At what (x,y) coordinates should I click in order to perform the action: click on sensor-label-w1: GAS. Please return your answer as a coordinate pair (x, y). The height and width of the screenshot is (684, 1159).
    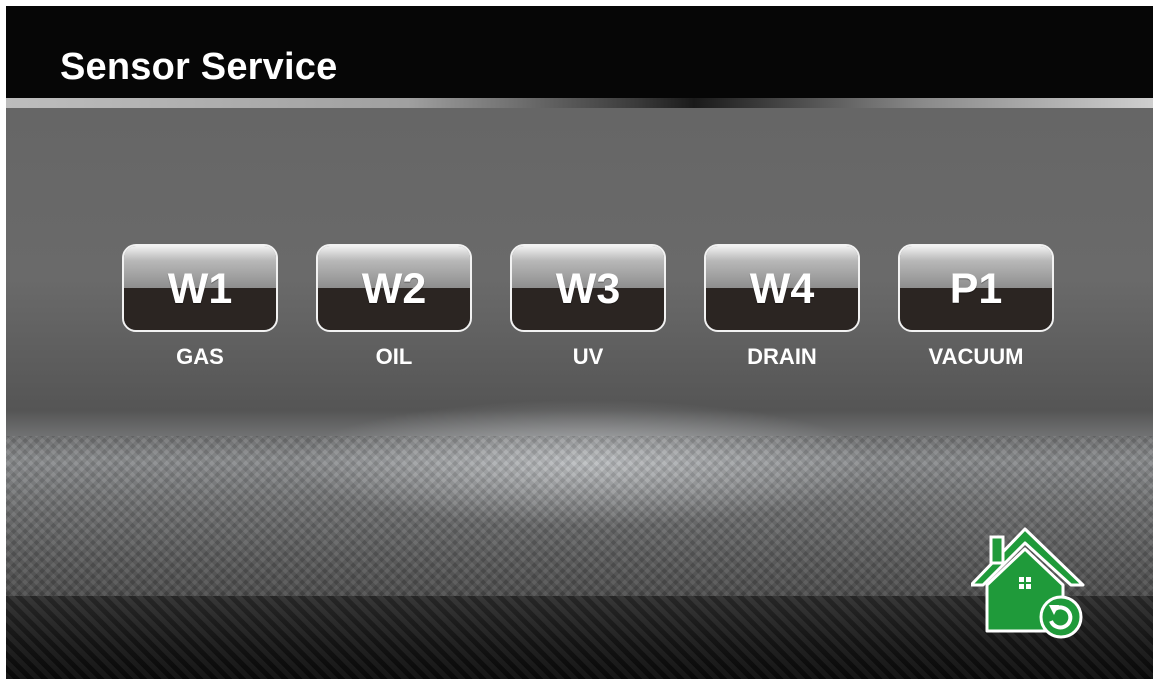
    Looking at the image, I should click on (200, 356).